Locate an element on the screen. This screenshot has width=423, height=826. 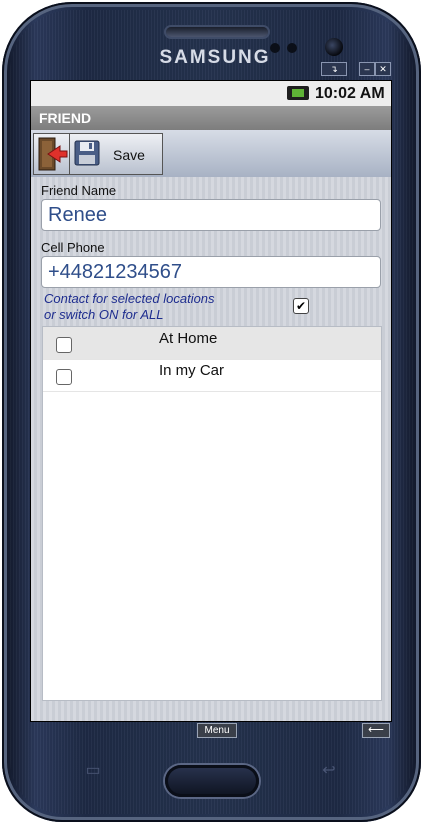
exit-door-icon is located at coordinates (53, 154).